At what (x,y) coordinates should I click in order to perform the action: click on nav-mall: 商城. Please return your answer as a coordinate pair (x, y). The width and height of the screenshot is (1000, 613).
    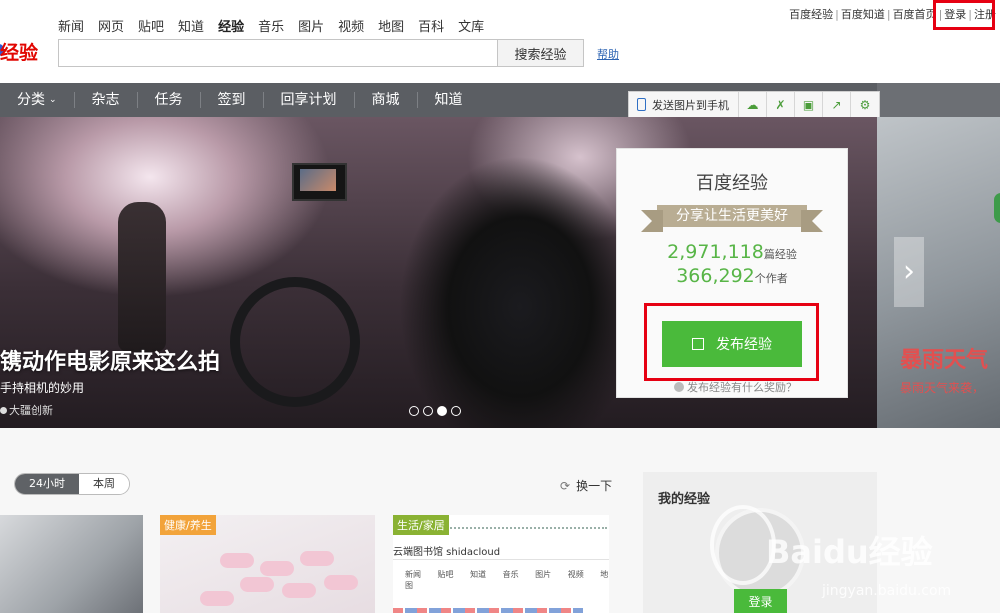
    Looking at the image, I should click on (386, 100).